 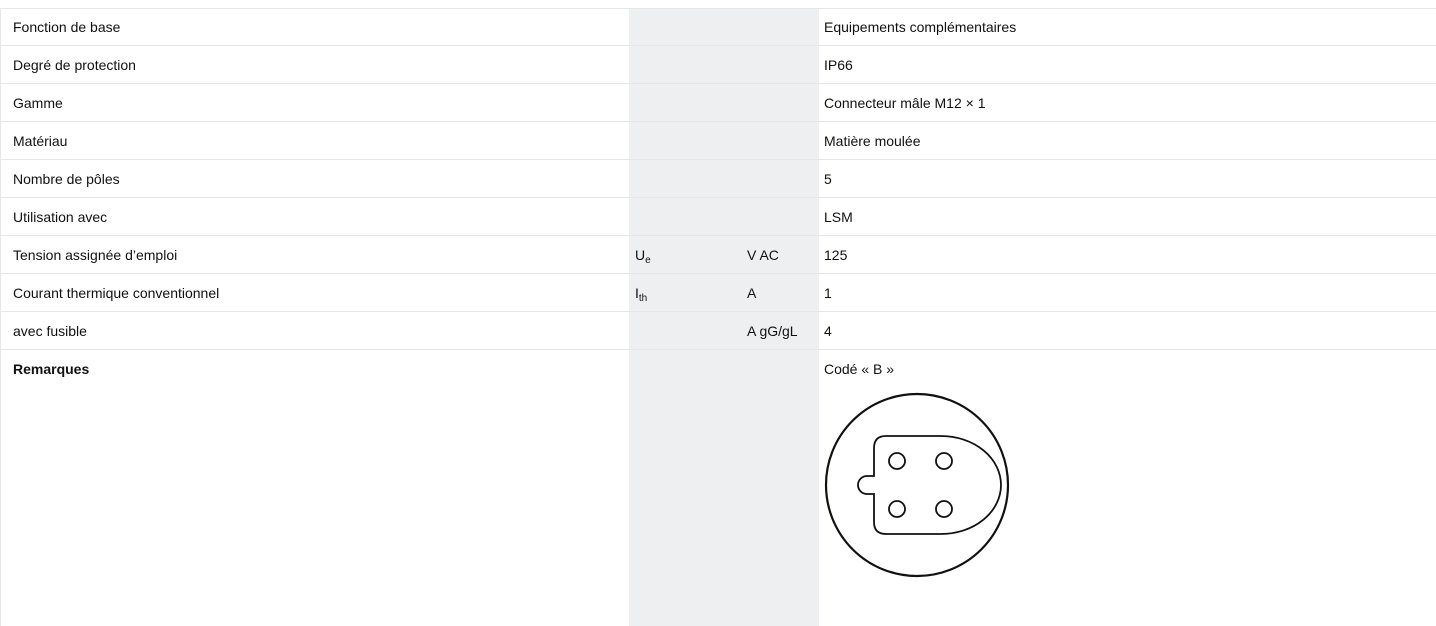 What do you see at coordinates (51, 369) in the screenshot?
I see `remarks-label: Remarques` at bounding box center [51, 369].